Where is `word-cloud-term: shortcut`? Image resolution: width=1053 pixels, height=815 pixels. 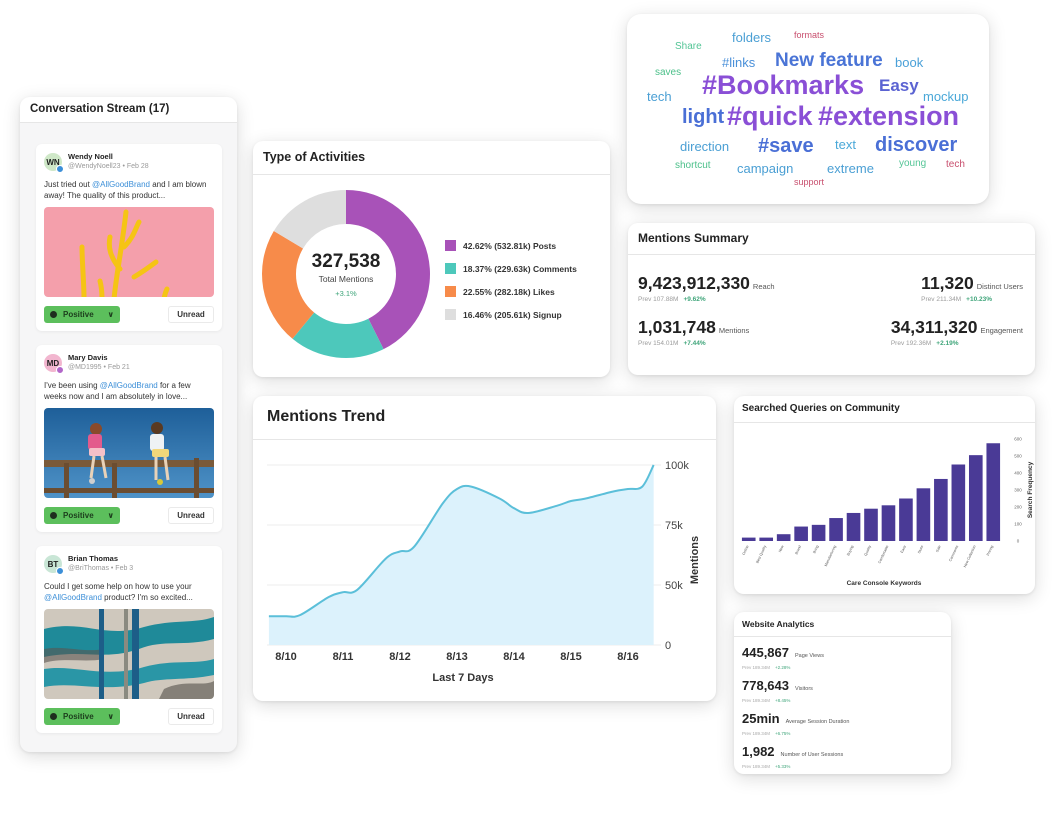 word-cloud-term: shortcut is located at coordinates (693, 166).